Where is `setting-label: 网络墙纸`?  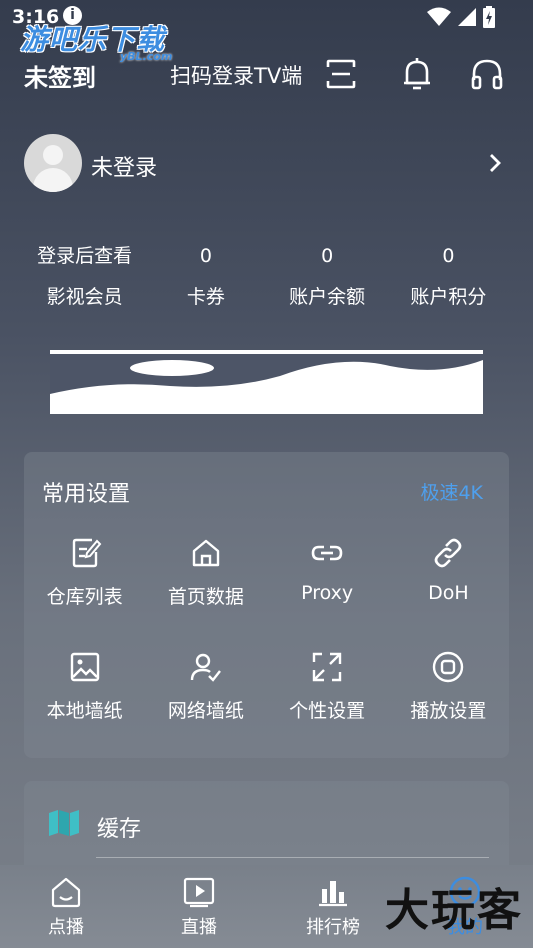
setting-label: 网络墙纸 is located at coordinates (205, 711).